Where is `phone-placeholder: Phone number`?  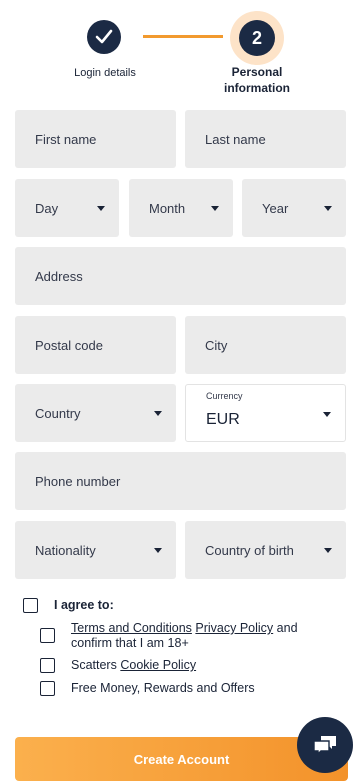 phone-placeholder: Phone number is located at coordinates (78, 481).